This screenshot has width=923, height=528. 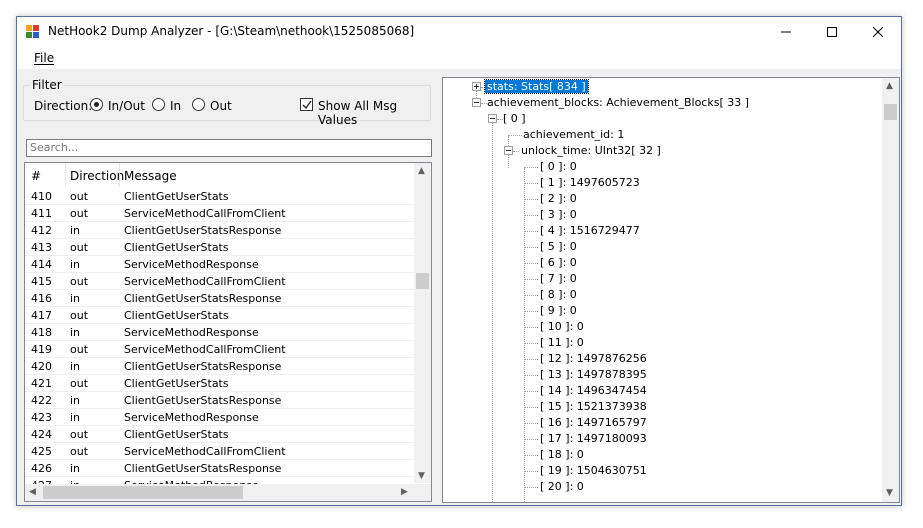 What do you see at coordinates (593, 438) in the screenshot?
I see `tree-node-unlock-item: [ 17 ]: 1497180093` at bounding box center [593, 438].